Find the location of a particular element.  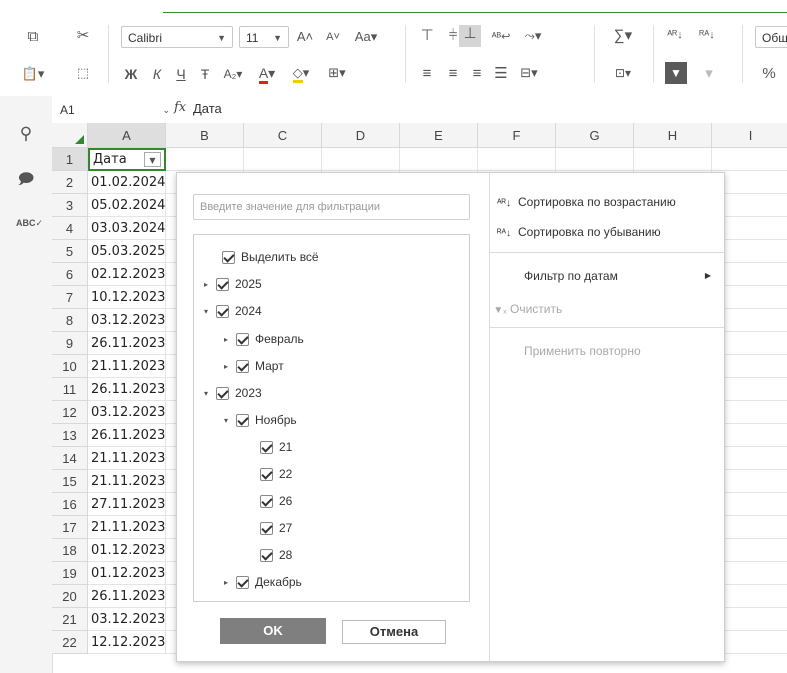

font-color-icon: A▾ is located at coordinates (267, 74).